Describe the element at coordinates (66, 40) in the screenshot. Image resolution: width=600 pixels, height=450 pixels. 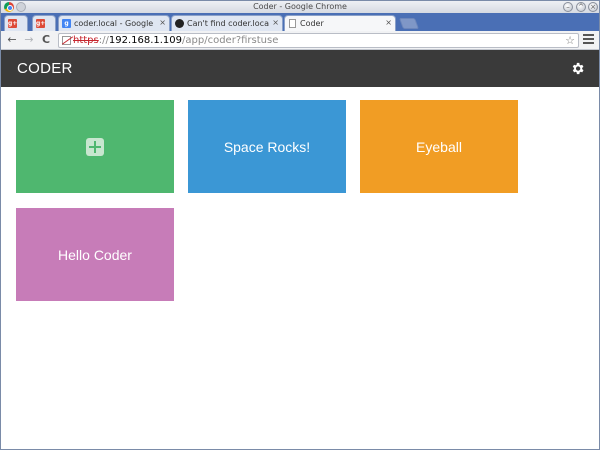
I see `insecure-lock-icon` at that location.